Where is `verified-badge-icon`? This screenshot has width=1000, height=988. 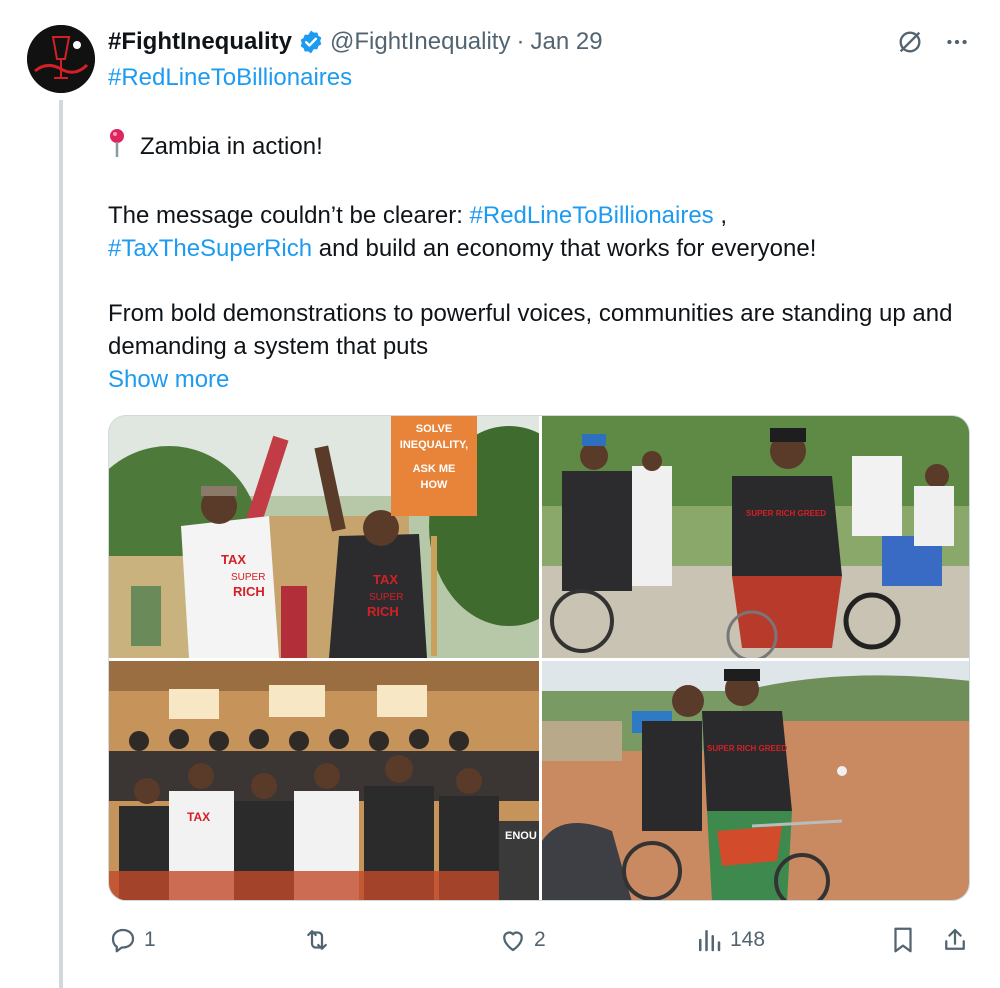 verified-badge-icon is located at coordinates (311, 42).